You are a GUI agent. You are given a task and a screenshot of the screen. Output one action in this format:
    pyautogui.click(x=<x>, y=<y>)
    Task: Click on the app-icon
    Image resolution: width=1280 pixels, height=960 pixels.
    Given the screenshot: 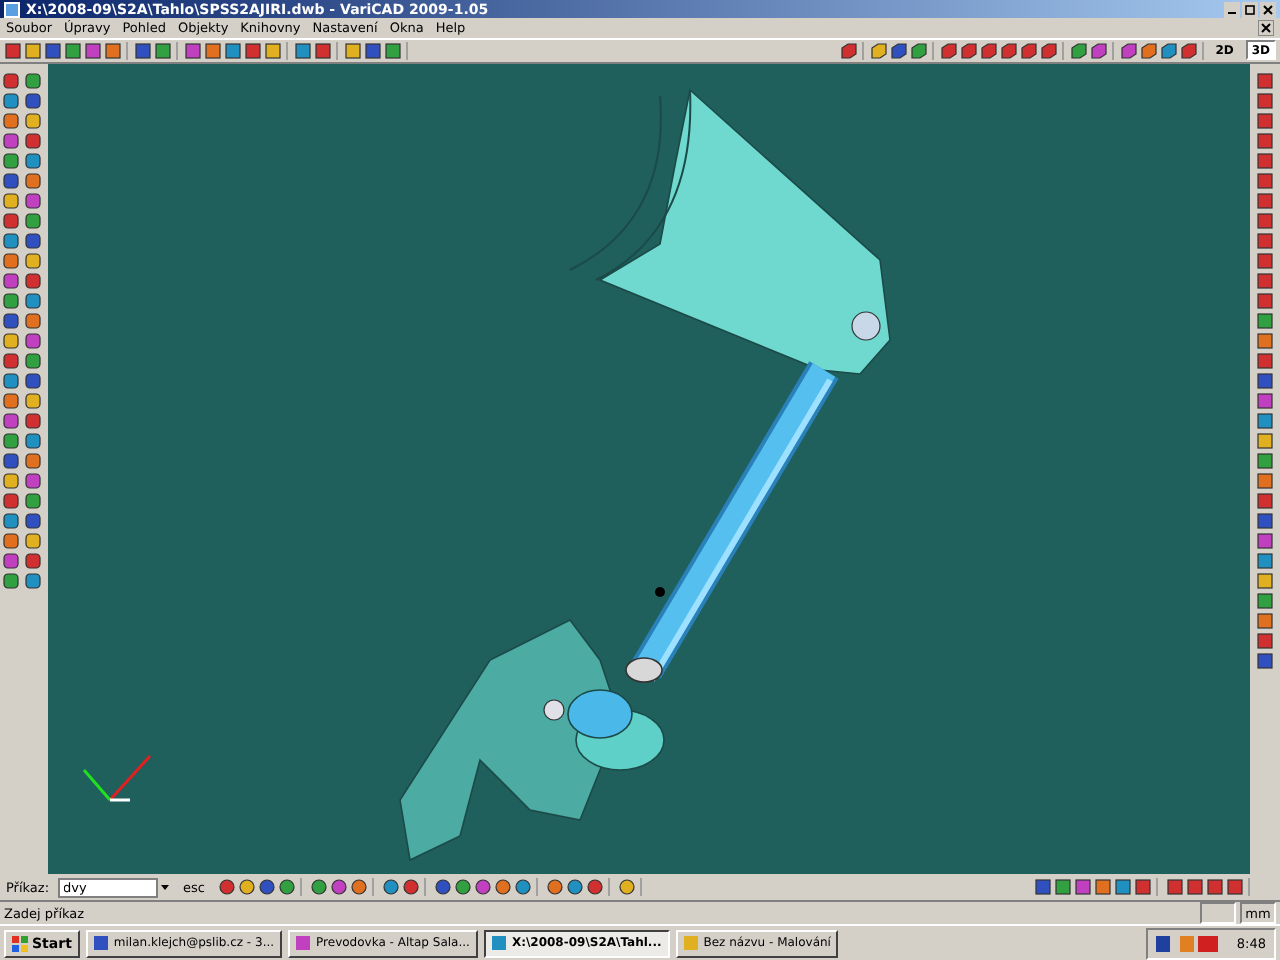 What is the action you would take?
    pyautogui.click(x=12, y=9)
    